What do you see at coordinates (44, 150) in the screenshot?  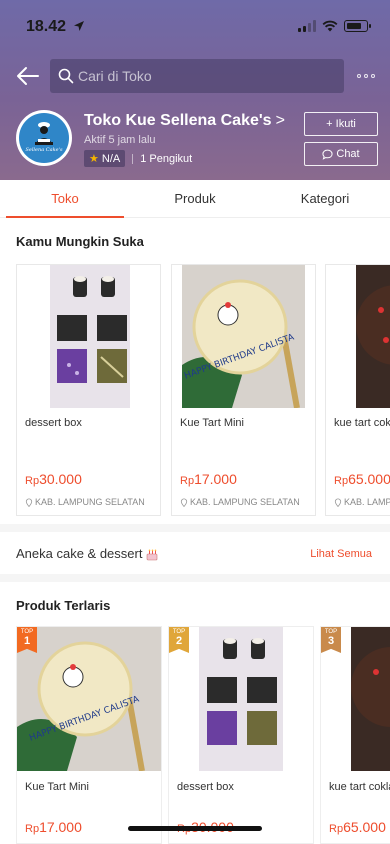 I see `shop-logo-caption: Sellena Cake's` at bounding box center [44, 150].